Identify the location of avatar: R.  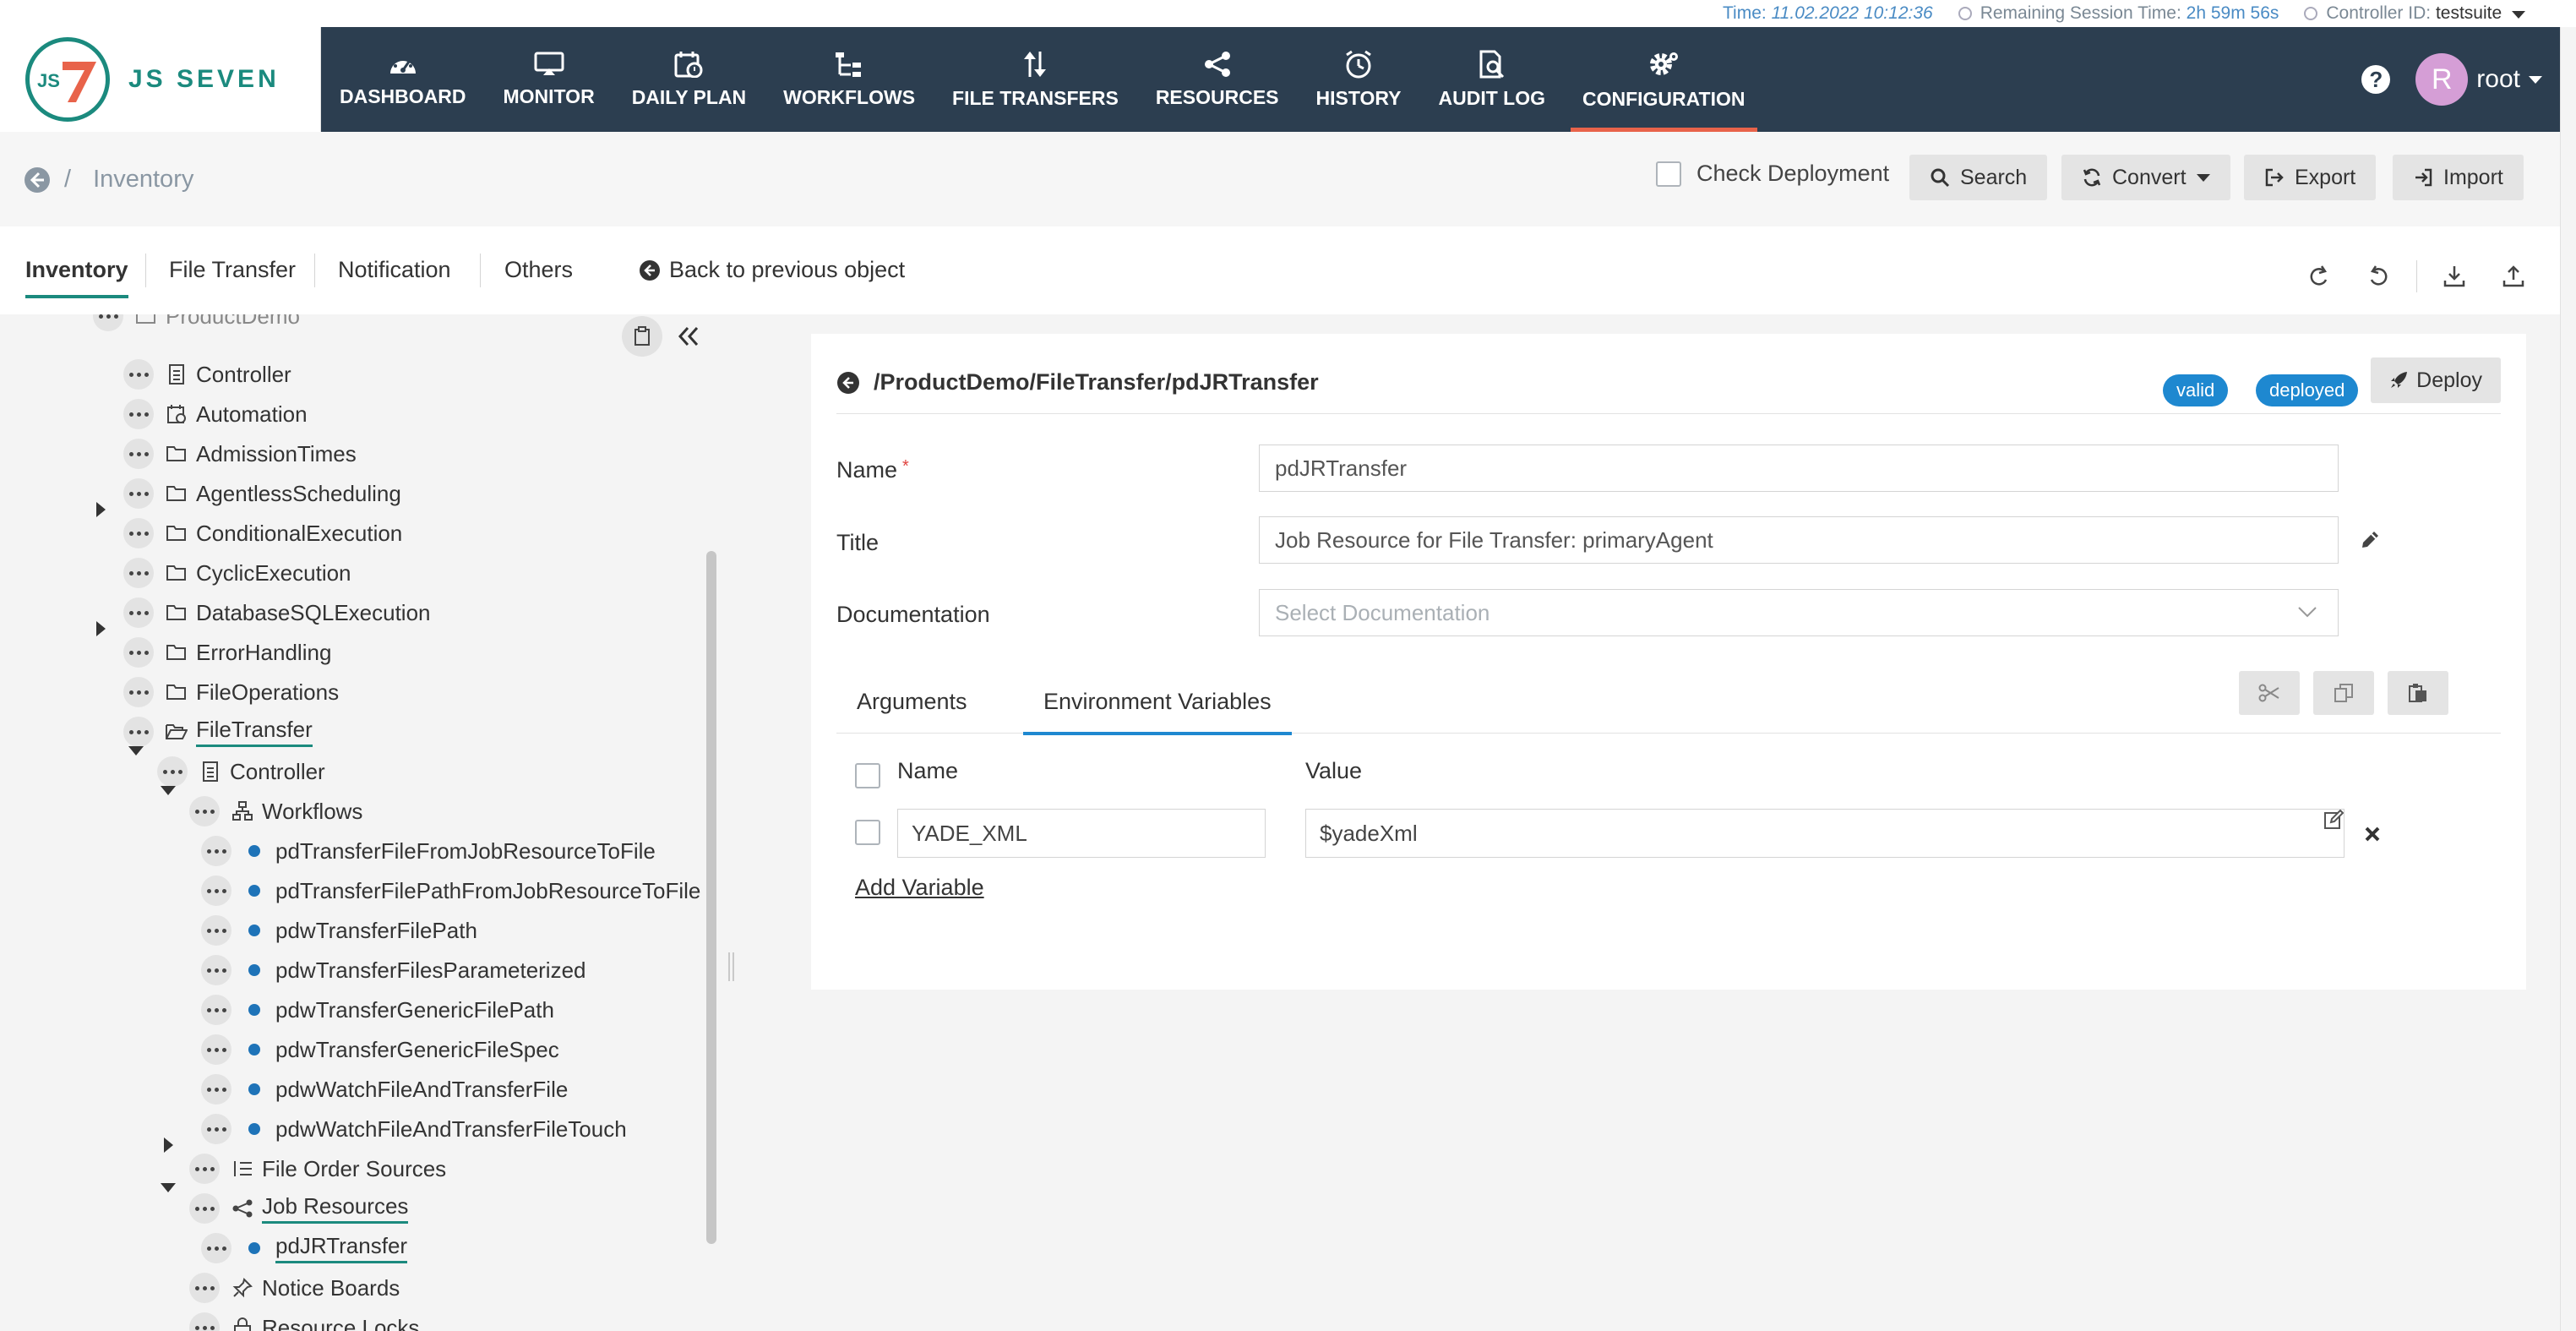
(2442, 79).